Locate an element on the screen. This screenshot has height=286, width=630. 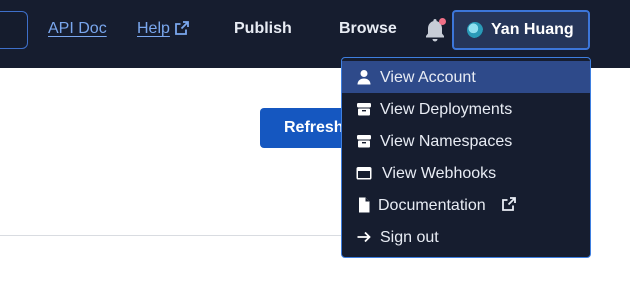
api-doc-link: API Doc is located at coordinates (77, 29).